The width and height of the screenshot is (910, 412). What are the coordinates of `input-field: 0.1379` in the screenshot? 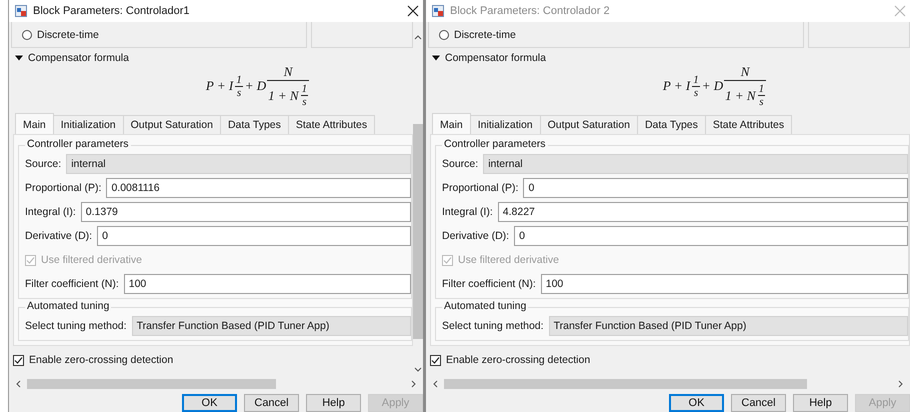 It's located at (245, 212).